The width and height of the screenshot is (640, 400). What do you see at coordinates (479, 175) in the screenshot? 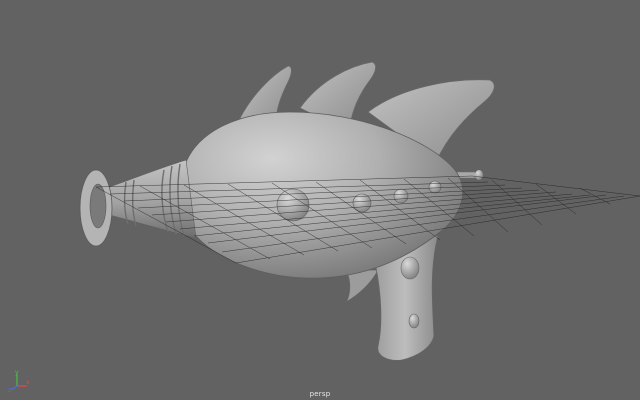
I see `rear-antenna-tip` at bounding box center [479, 175].